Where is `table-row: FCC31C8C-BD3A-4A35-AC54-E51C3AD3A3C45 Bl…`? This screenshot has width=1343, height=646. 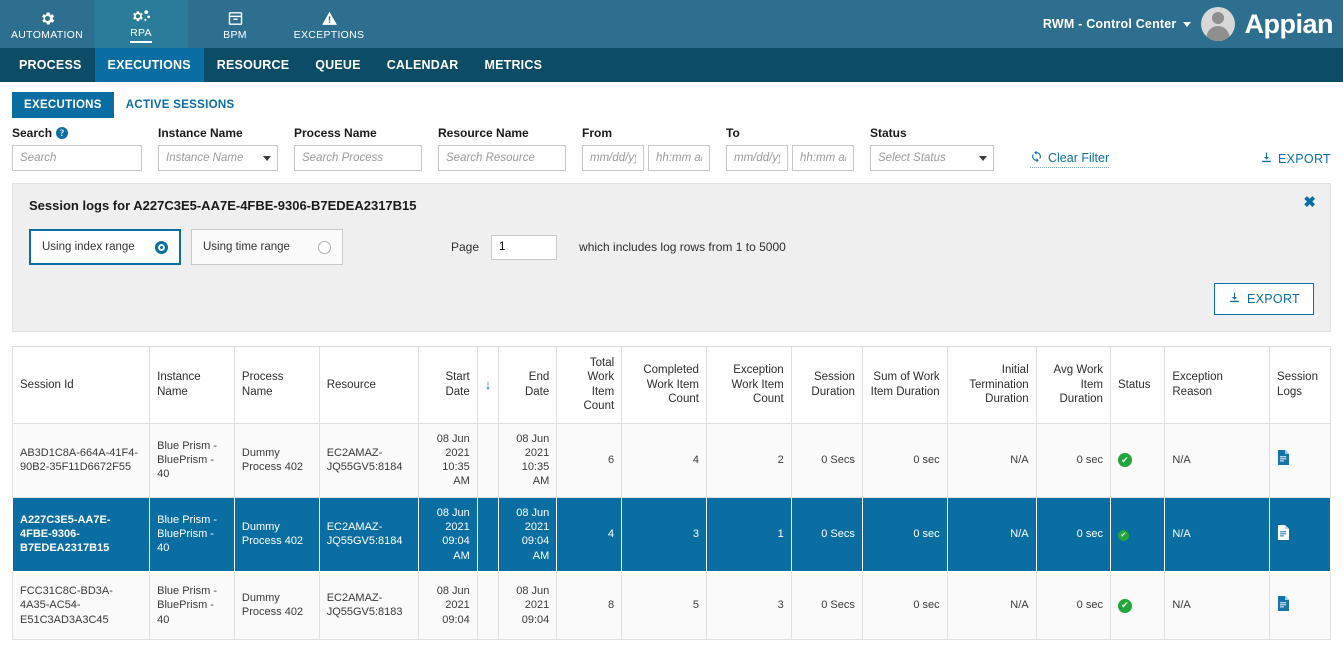
table-row: FCC31C8C-BD3A-4A35-AC54-E51C3AD3A3C45 Bl… is located at coordinates (671, 605).